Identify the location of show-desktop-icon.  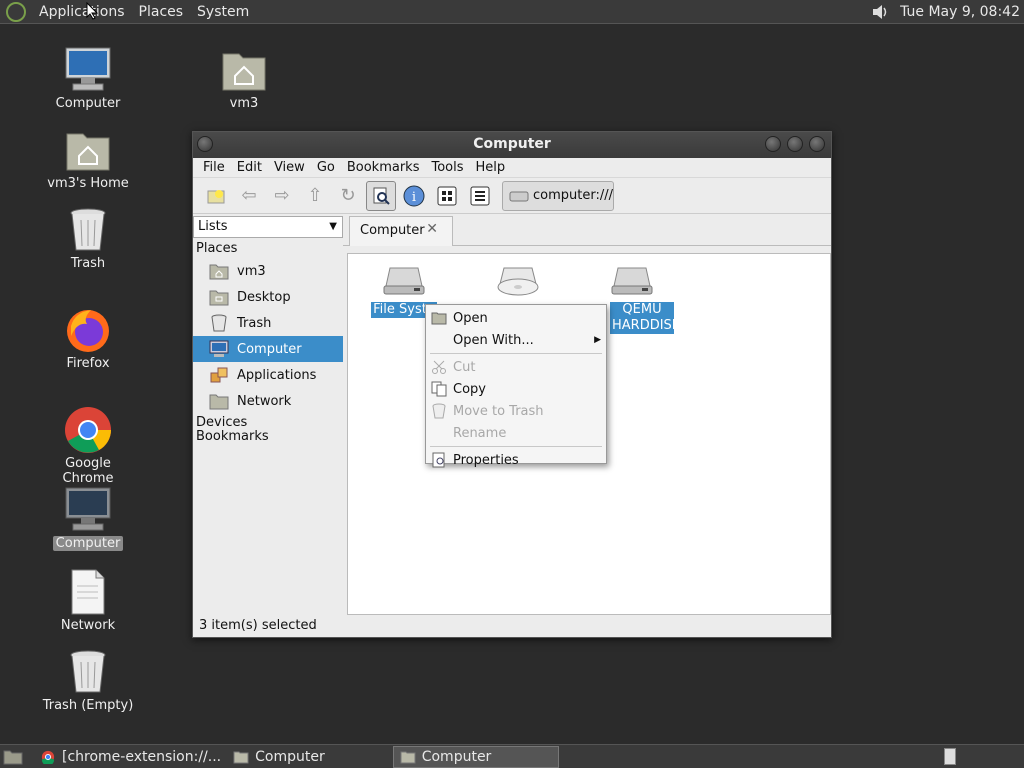
(13, 757).